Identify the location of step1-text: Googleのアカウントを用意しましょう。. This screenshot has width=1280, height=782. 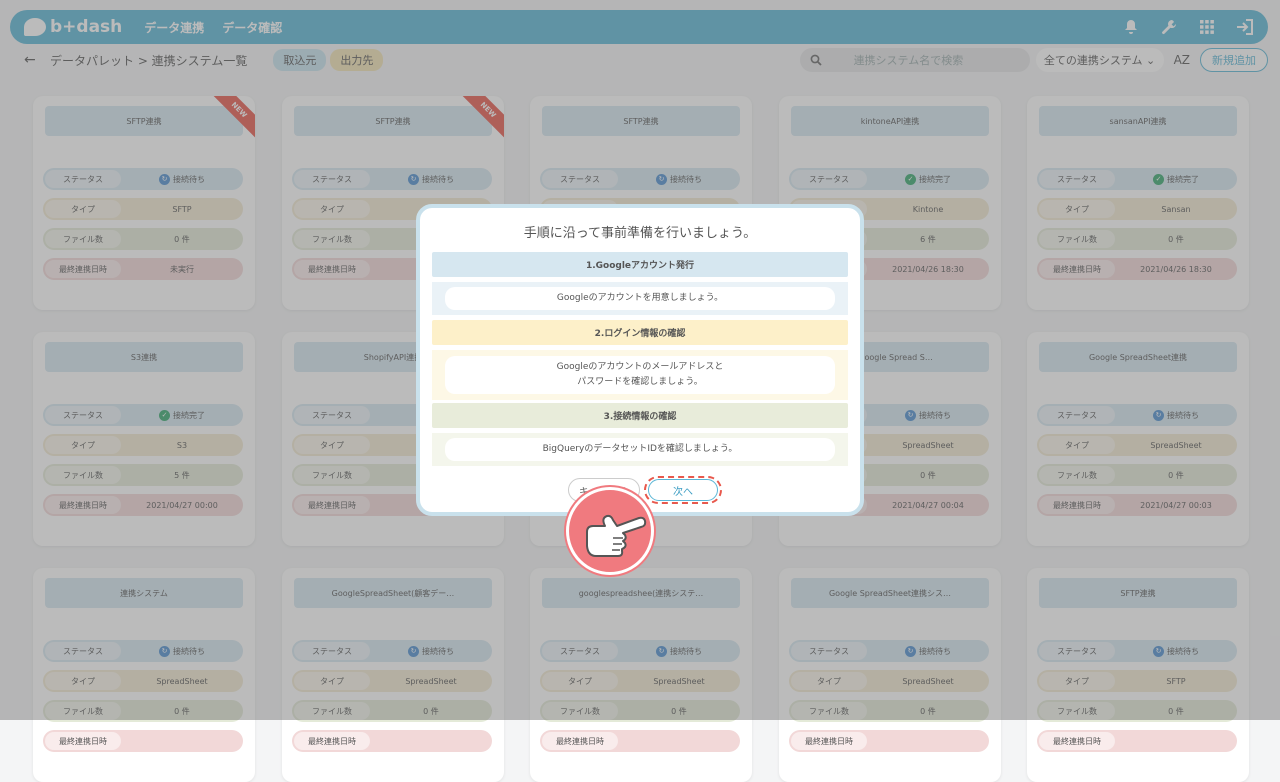
(640, 298).